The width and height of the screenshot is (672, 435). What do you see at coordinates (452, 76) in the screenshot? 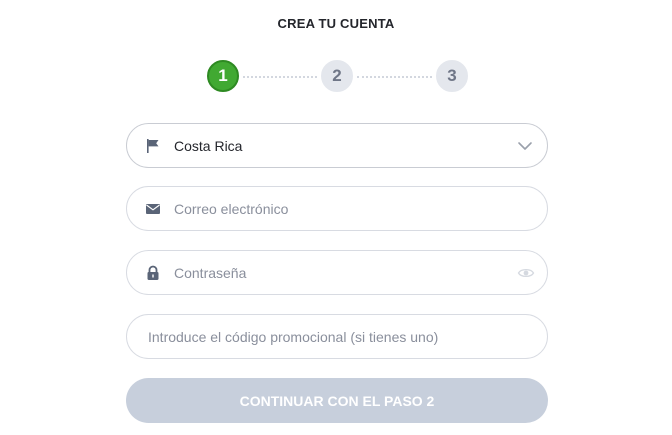
I see `step-3-indicator: 3` at bounding box center [452, 76].